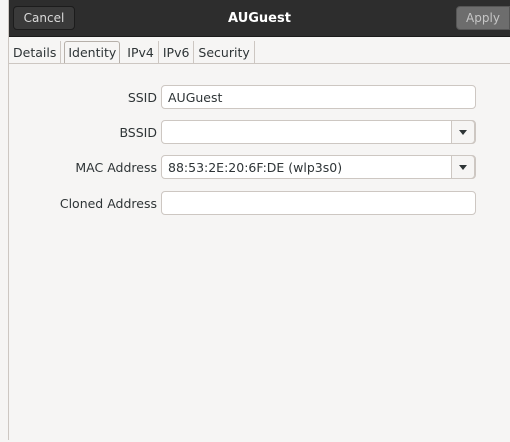  What do you see at coordinates (318, 97) in the screenshot?
I see `ssid-input: AUGuest` at bounding box center [318, 97].